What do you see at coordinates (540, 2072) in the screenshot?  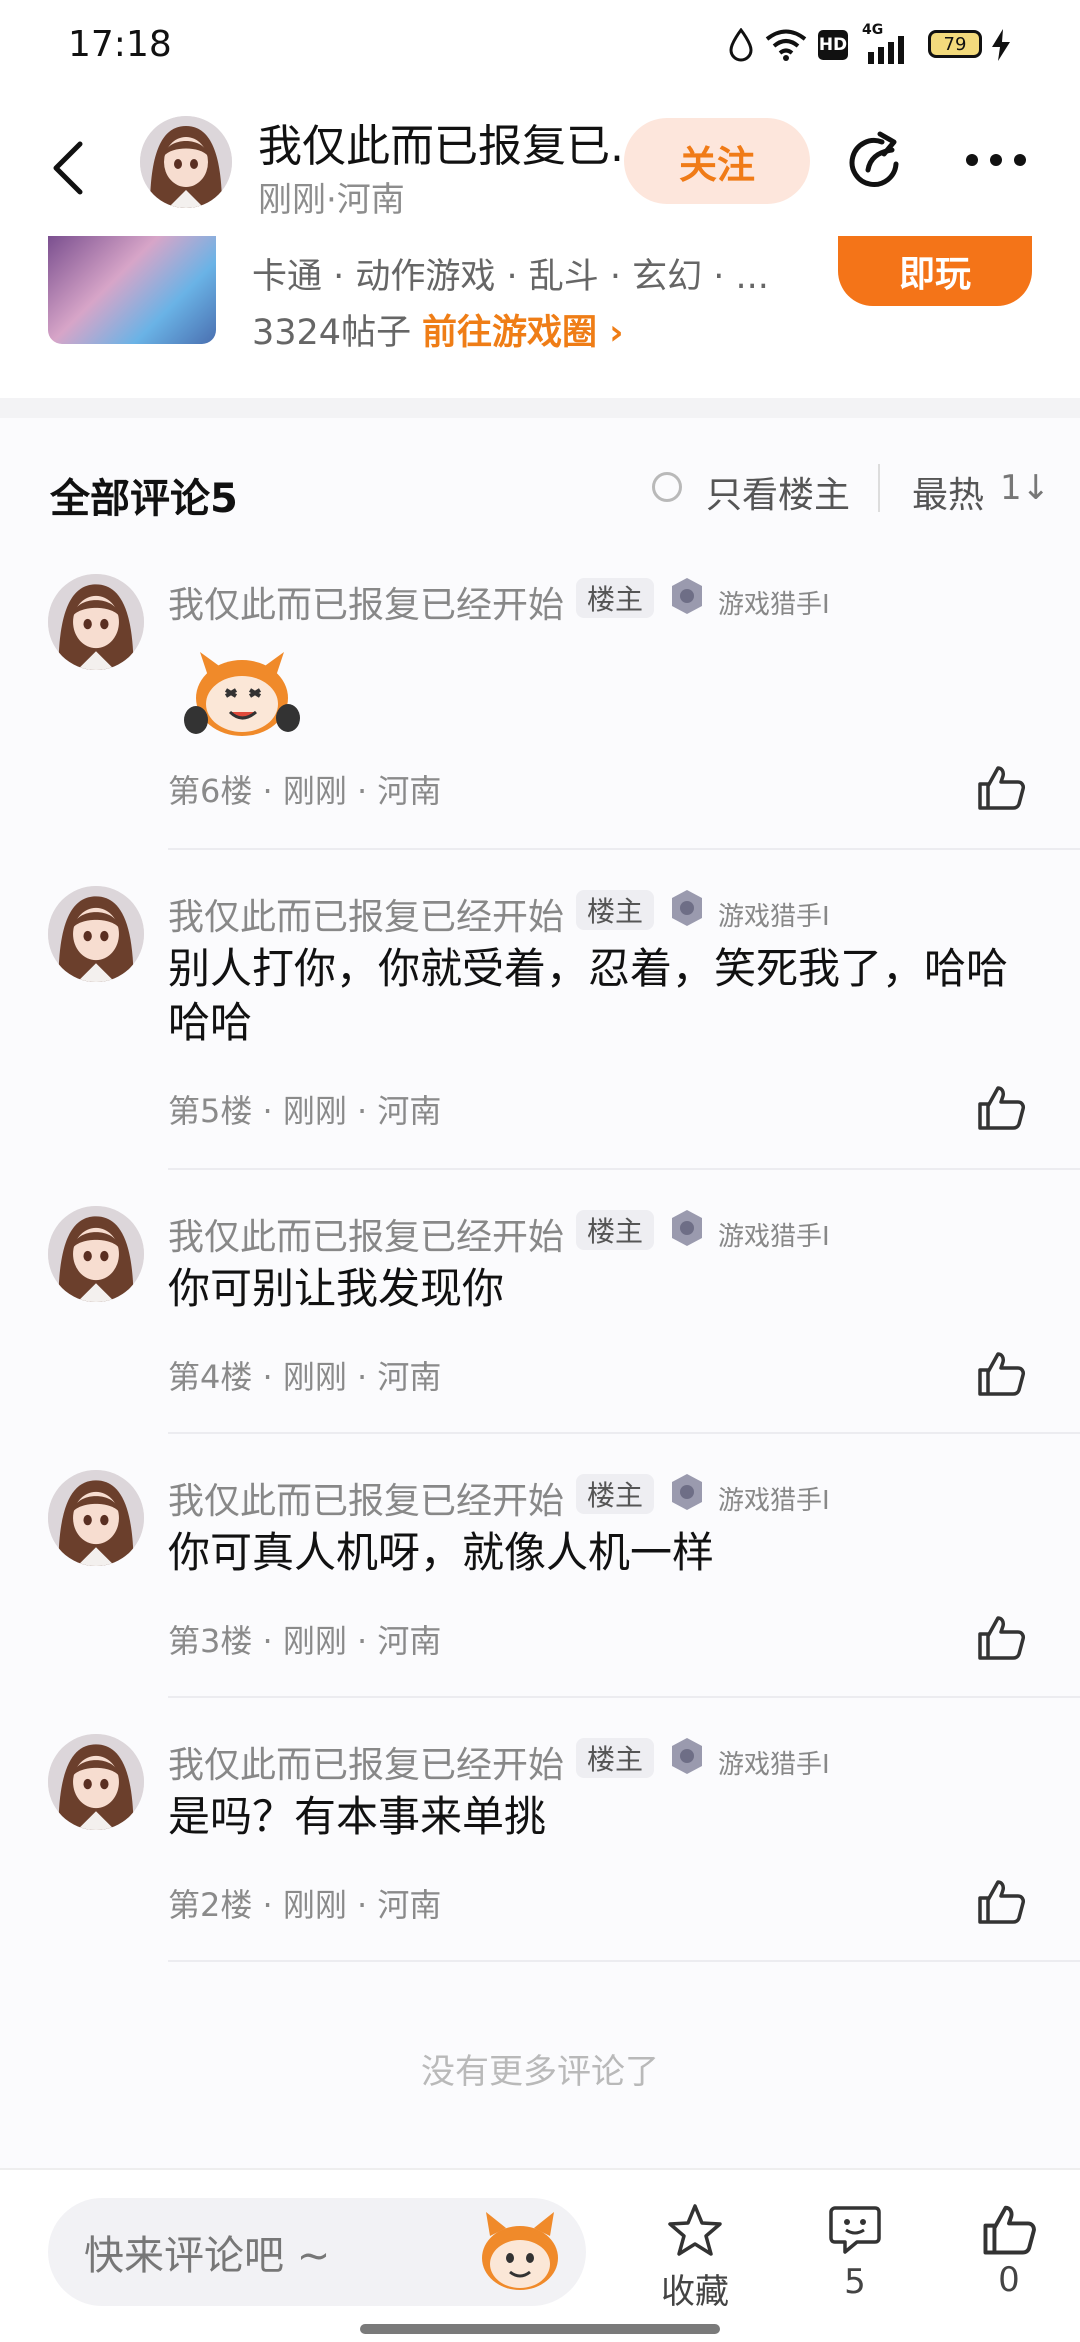 I see `no-more-comments: 没有更多评论了` at bounding box center [540, 2072].